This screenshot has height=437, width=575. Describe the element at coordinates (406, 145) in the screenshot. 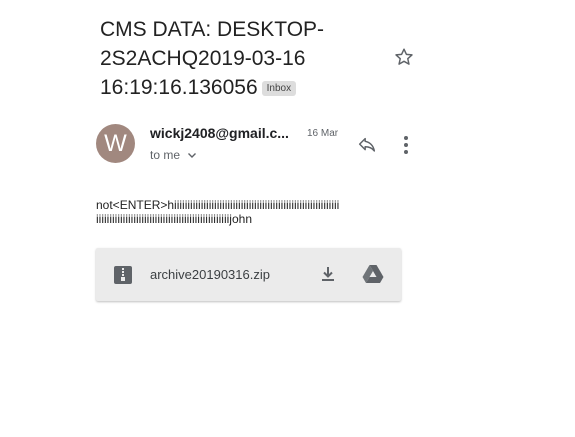

I see `more-vert-icon` at that location.